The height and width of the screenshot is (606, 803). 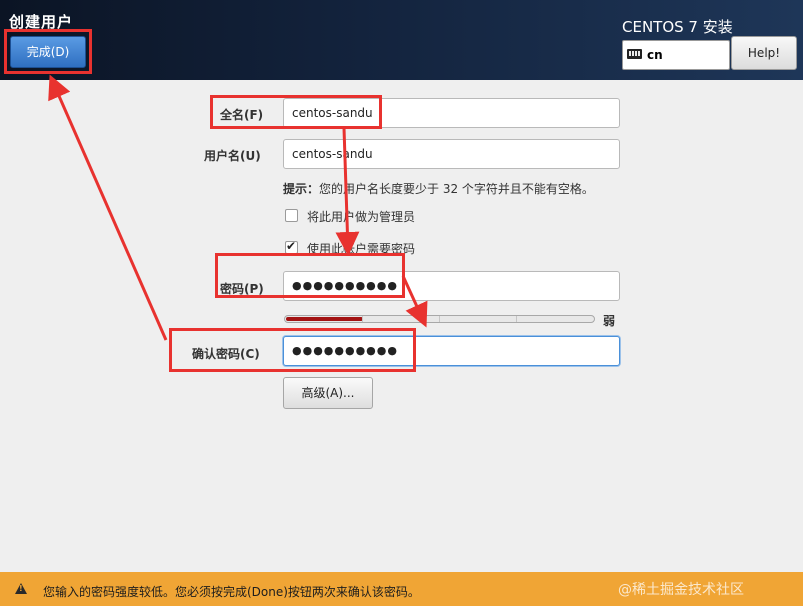 What do you see at coordinates (361, 217) in the screenshot?
I see `admin-checkbox-label: 将此用户做为管理员` at bounding box center [361, 217].